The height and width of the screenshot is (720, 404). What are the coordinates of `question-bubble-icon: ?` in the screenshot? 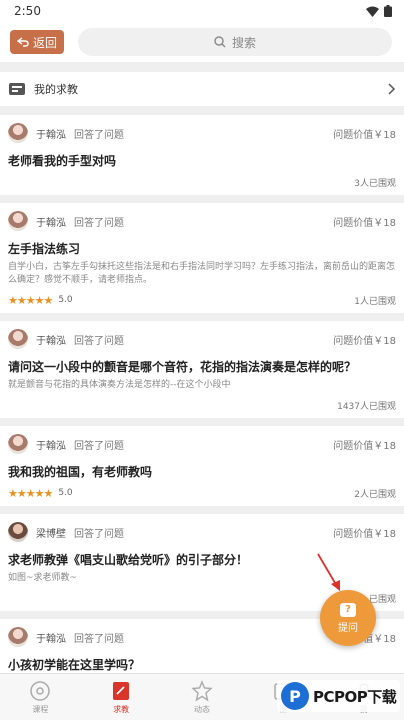 It's located at (348, 609).